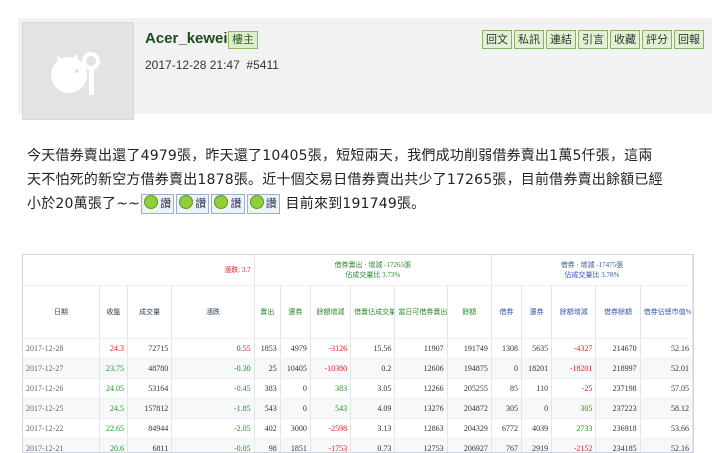  What do you see at coordinates (666, 312) in the screenshot?
I see `column-header: 借券佔總市值%` at bounding box center [666, 312].